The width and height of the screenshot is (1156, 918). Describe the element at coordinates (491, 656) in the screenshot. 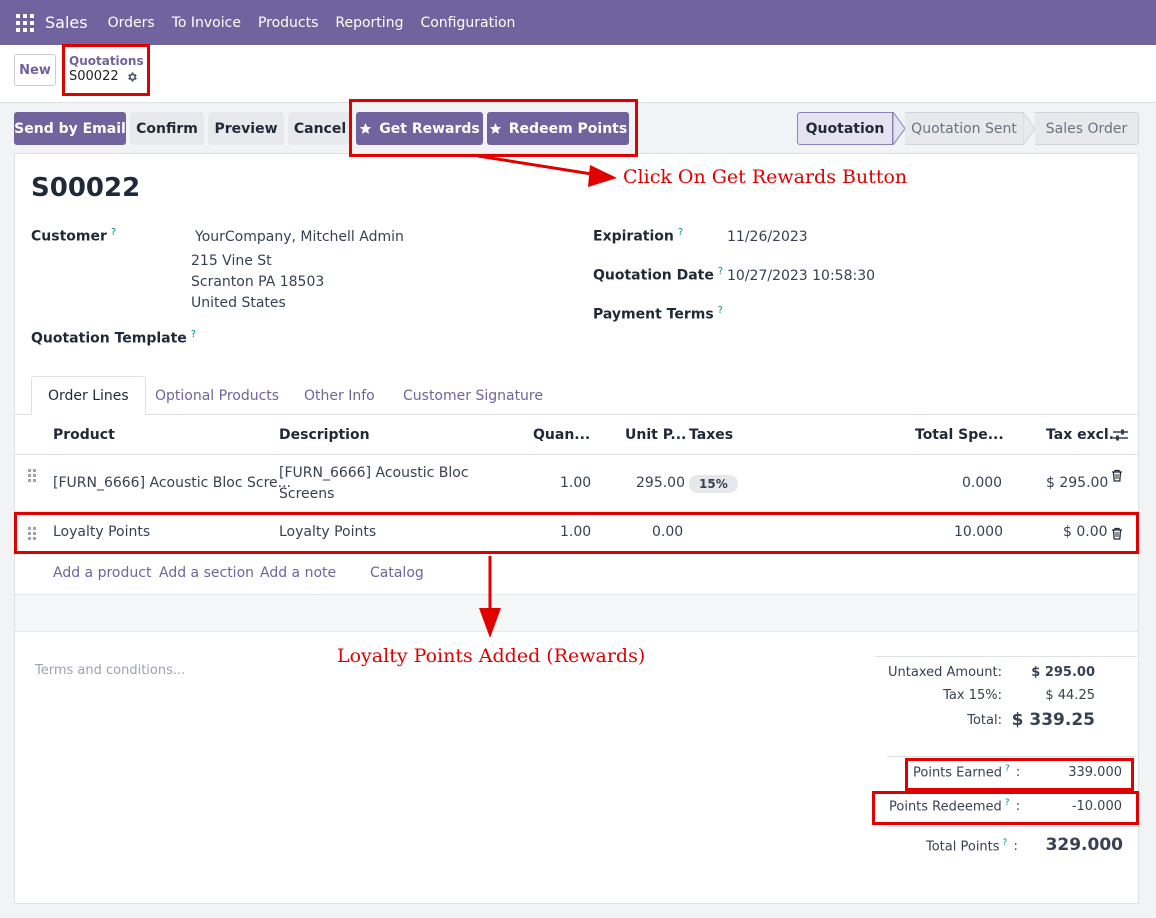

I see `annotation-added-note: Loyalty Points Added (Rewards)` at that location.